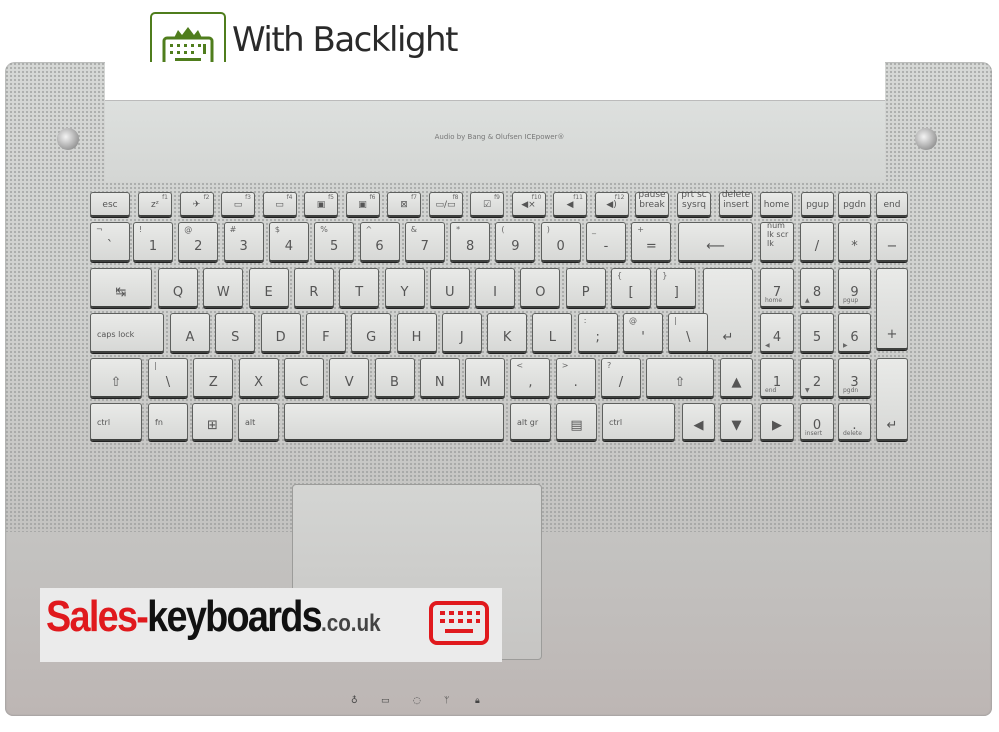  I want to click on key-bottom-12: . delete, so click(854, 422).